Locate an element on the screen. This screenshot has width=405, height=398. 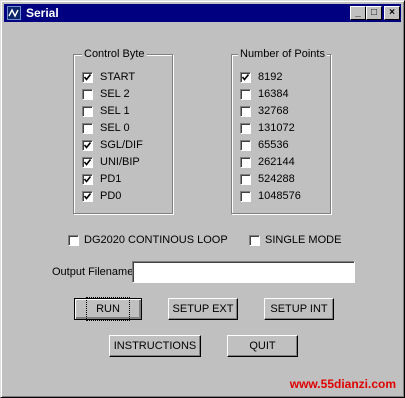
points-checkbox: 1048576 is located at coordinates (270, 197).